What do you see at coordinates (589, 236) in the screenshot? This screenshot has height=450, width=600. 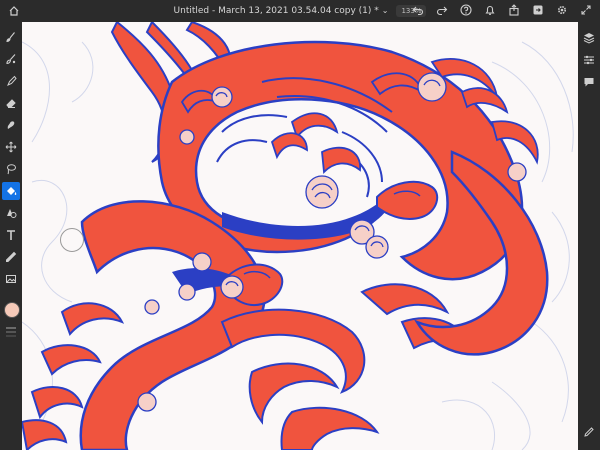 I see `right-toolbar` at bounding box center [589, 236].